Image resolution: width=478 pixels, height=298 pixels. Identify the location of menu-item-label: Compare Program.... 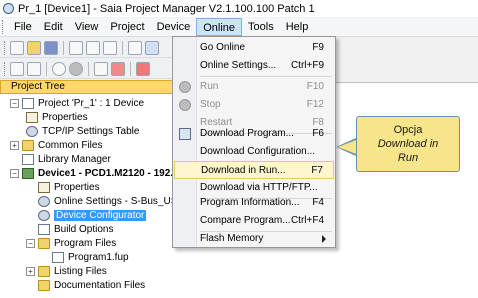
(245, 220).